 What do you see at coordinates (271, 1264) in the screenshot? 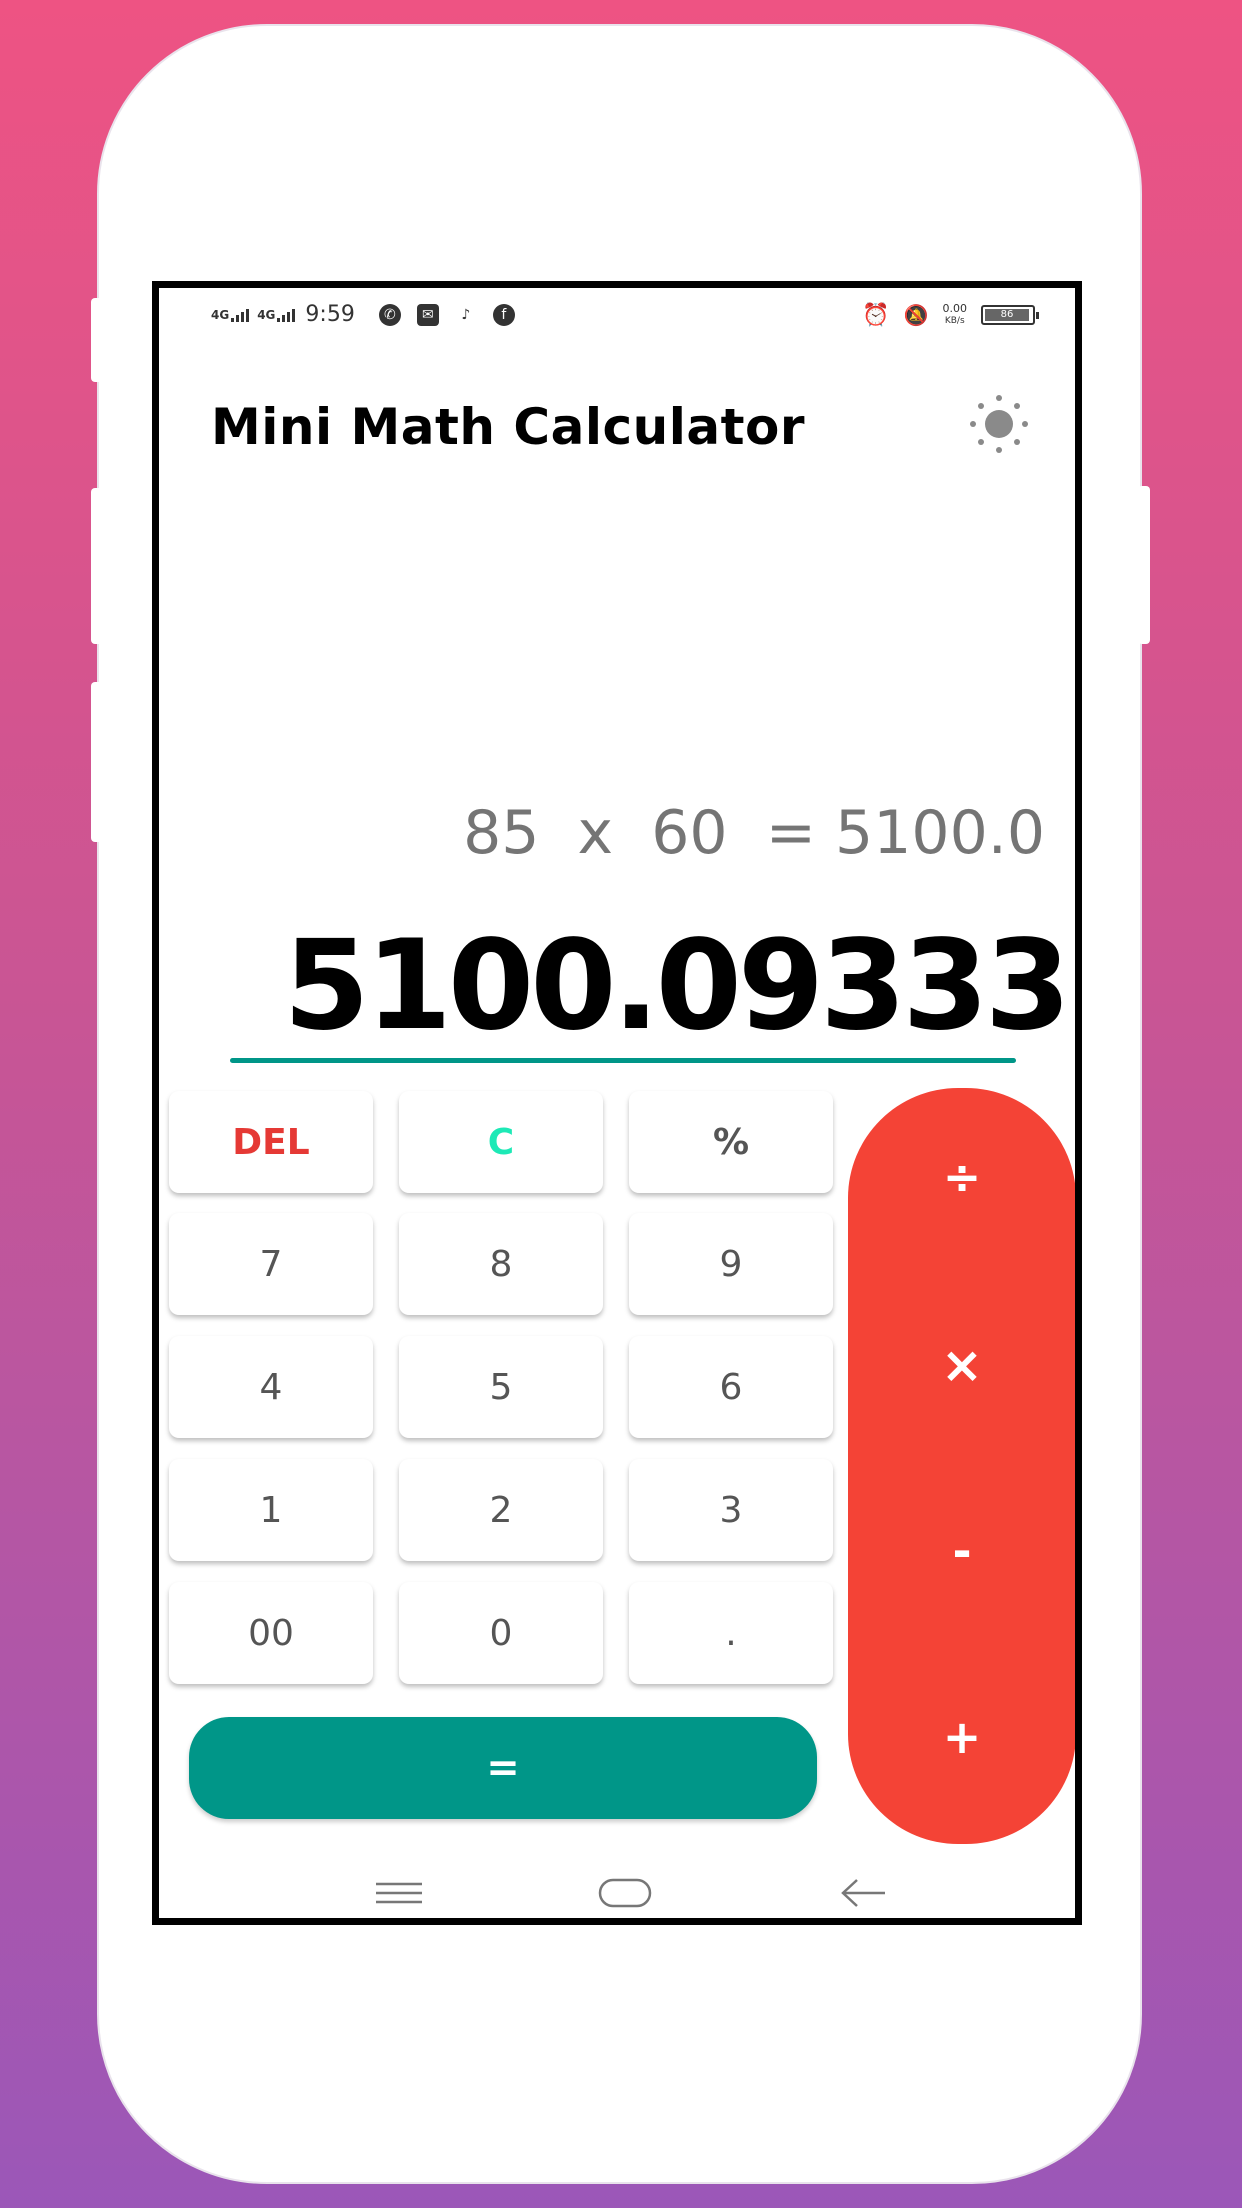
I see `key-7: 7` at bounding box center [271, 1264].